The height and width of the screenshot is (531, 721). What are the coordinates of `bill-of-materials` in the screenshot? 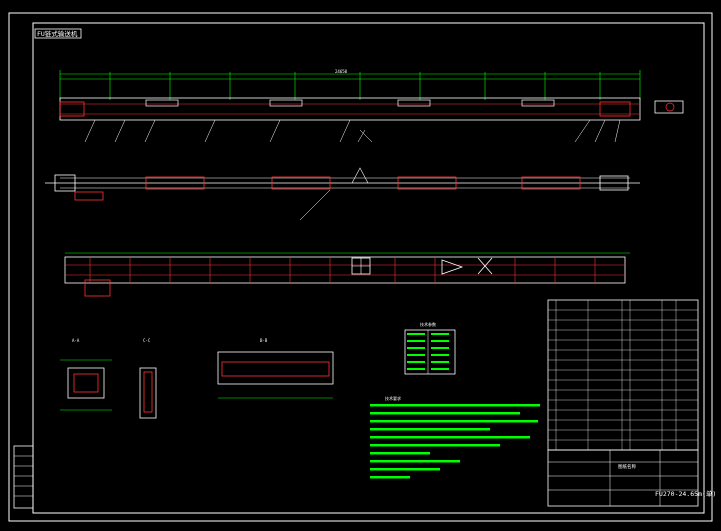 It's located at (623, 375).